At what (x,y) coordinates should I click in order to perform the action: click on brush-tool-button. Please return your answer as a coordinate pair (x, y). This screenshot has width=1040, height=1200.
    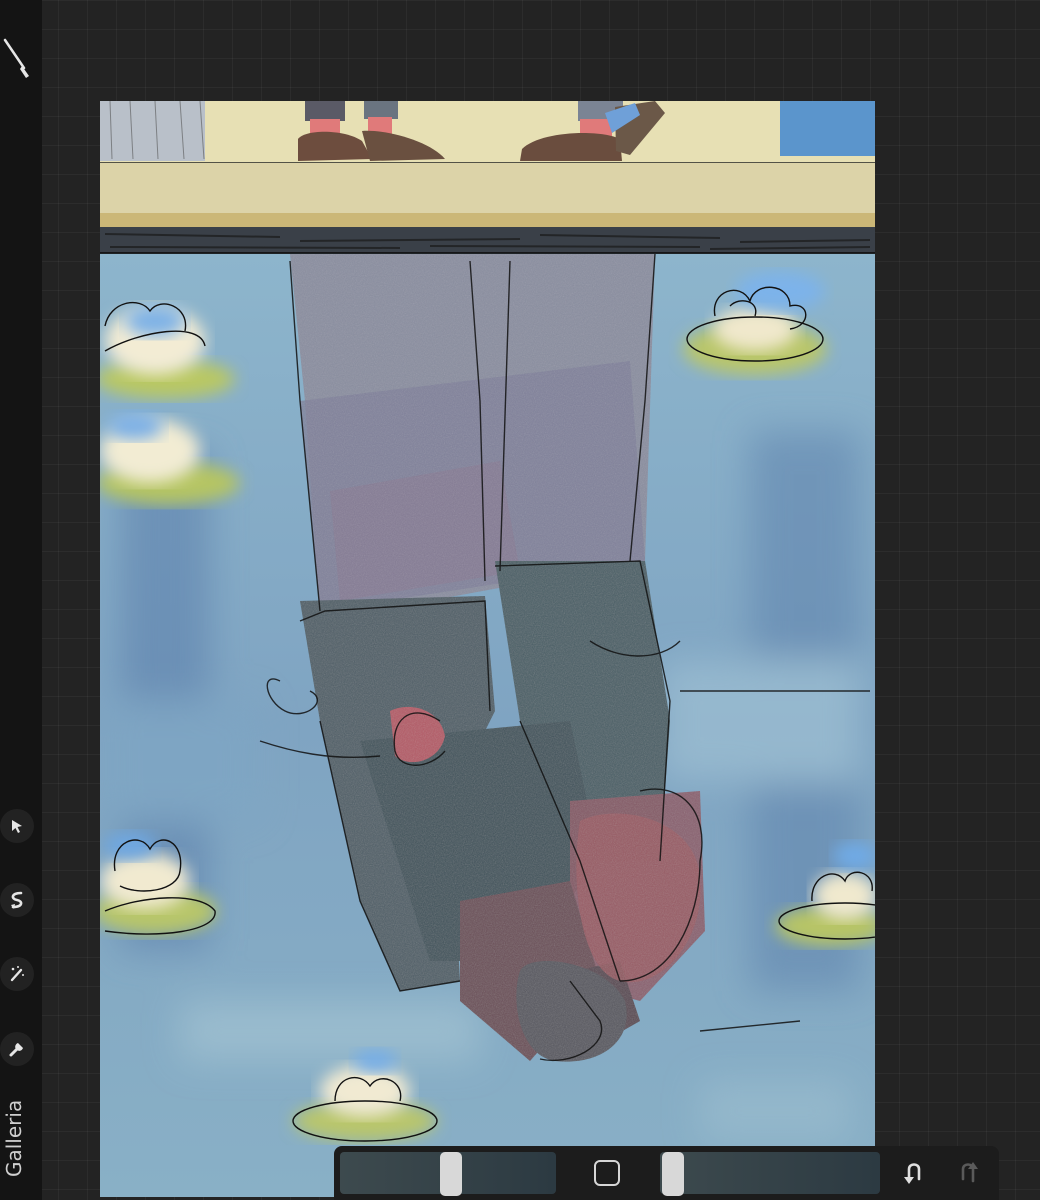
    Looking at the image, I should click on (17, 58).